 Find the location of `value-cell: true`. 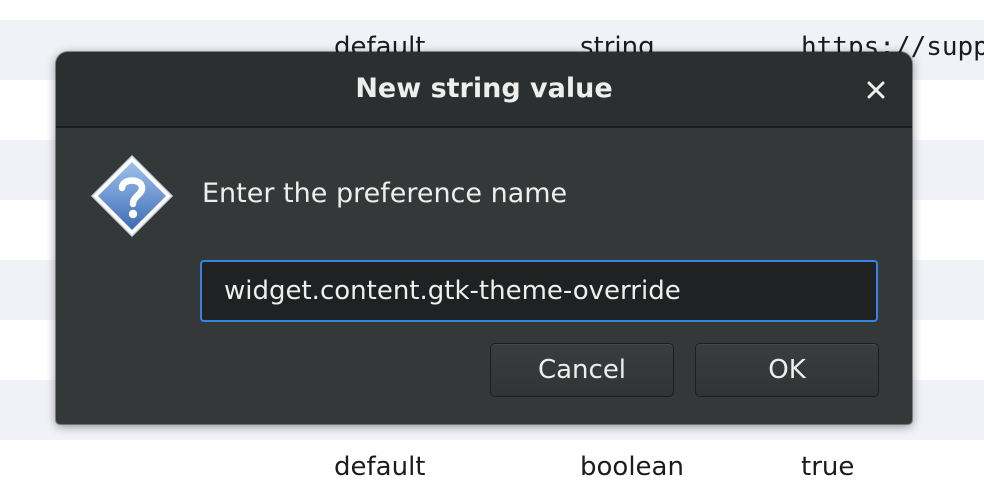

value-cell: true is located at coordinates (828, 466).